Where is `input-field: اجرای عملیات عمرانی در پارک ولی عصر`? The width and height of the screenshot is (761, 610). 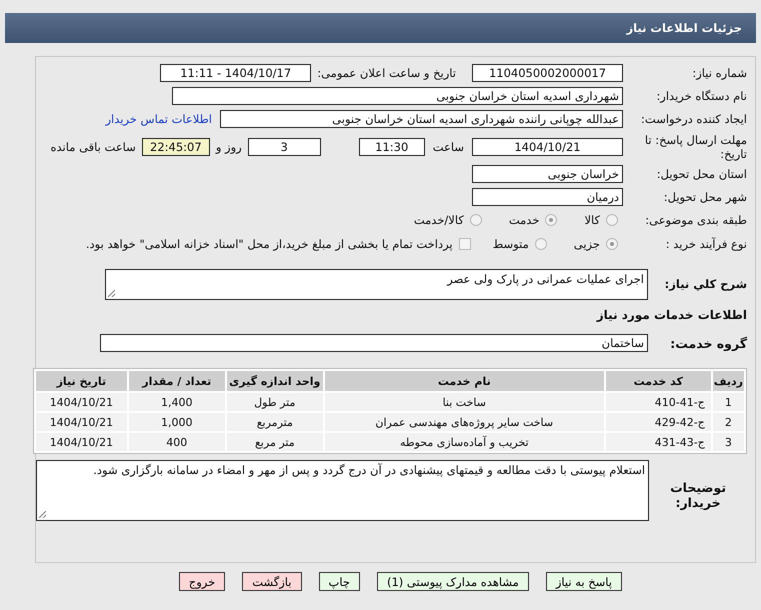
input-field: اجرای عملیات عمرانی در پارک ولی عصر is located at coordinates (376, 284).